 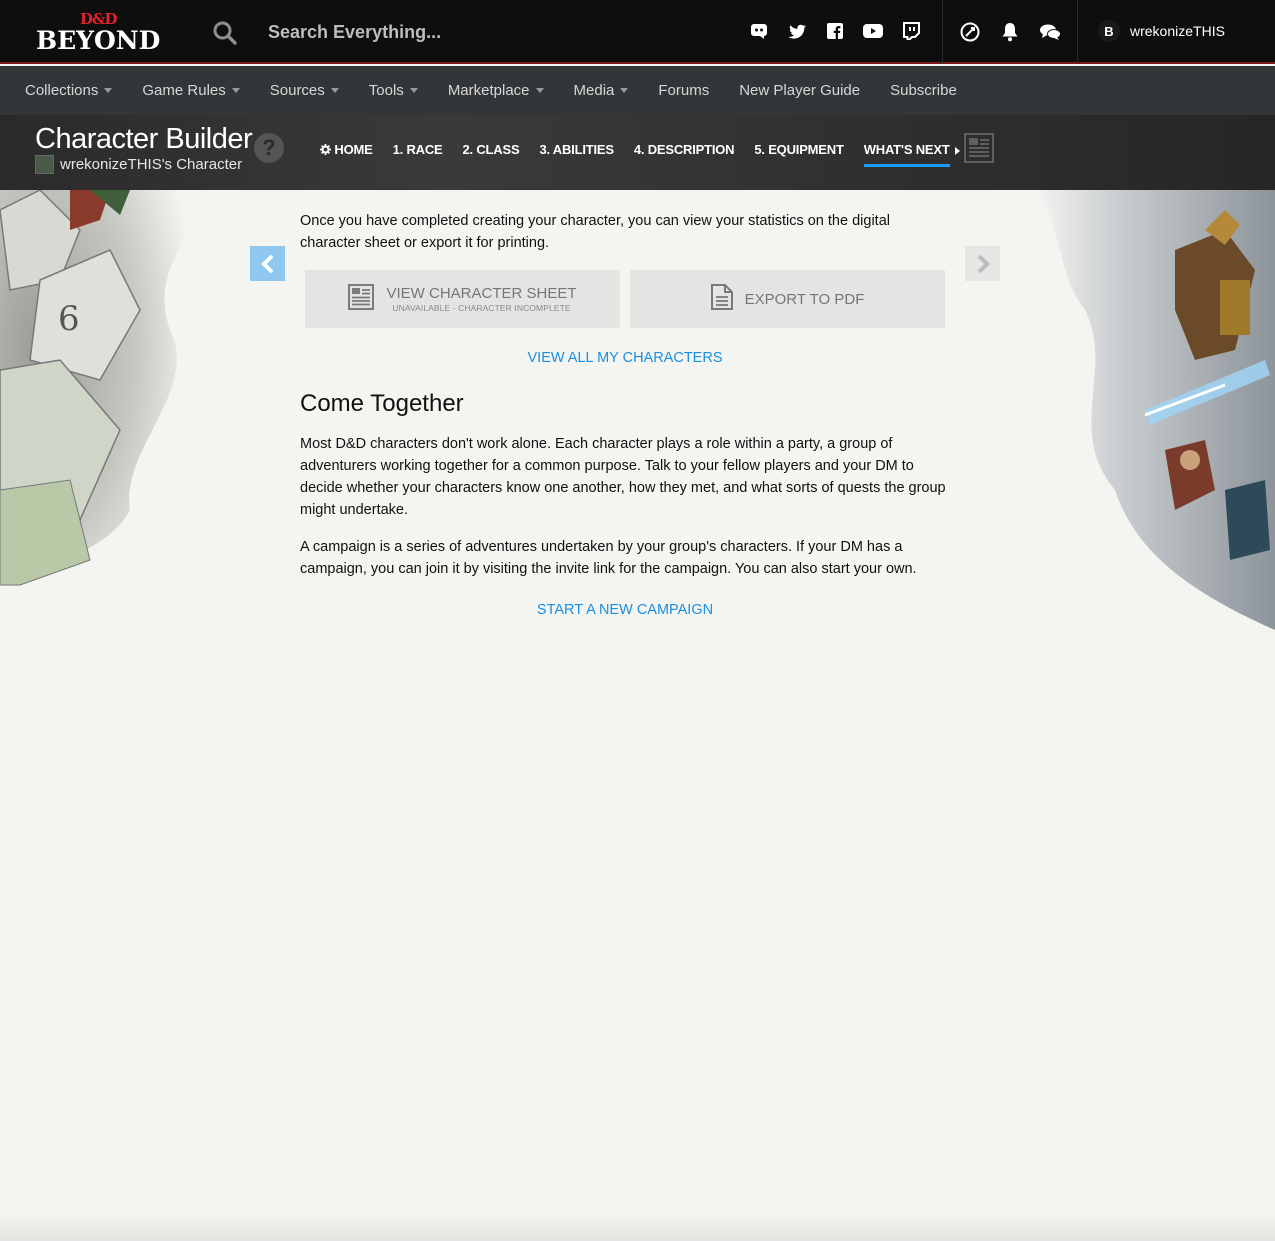 What do you see at coordinates (721, 299) in the screenshot?
I see `document-icon` at bounding box center [721, 299].